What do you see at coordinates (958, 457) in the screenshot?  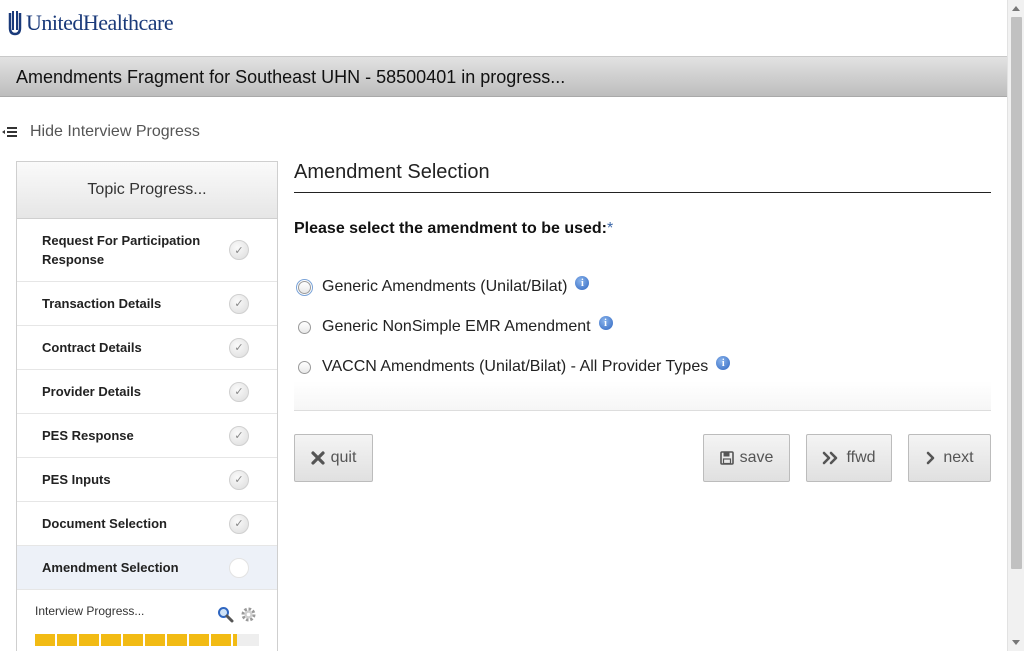 I see `next-button-label: next` at bounding box center [958, 457].